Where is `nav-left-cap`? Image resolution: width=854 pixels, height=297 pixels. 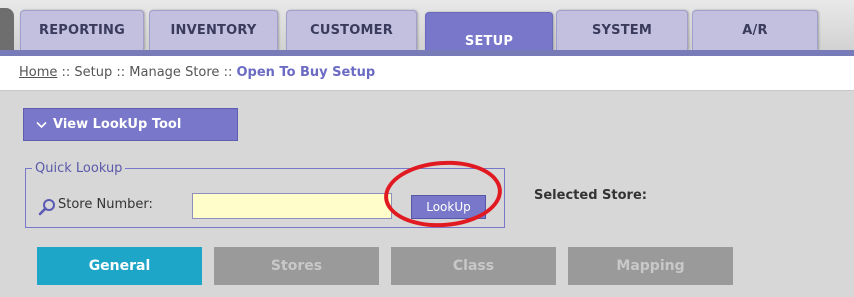 nav-left-cap is located at coordinates (7, 29).